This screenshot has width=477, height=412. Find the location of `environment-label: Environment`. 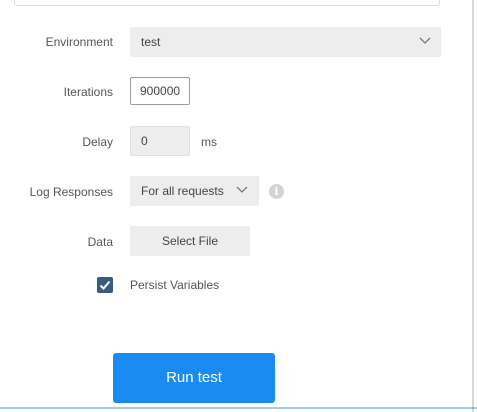

environment-label: Environment is located at coordinates (79, 42).